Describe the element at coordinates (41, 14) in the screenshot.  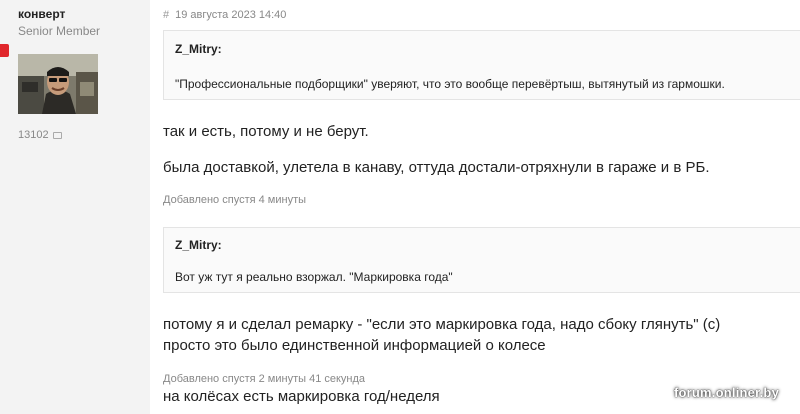
I see `author-username: конверт` at that location.